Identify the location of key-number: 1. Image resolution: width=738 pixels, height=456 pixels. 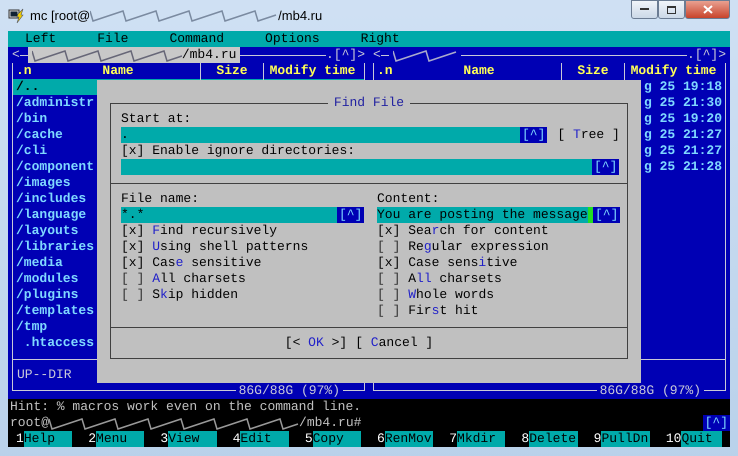
(19, 439).